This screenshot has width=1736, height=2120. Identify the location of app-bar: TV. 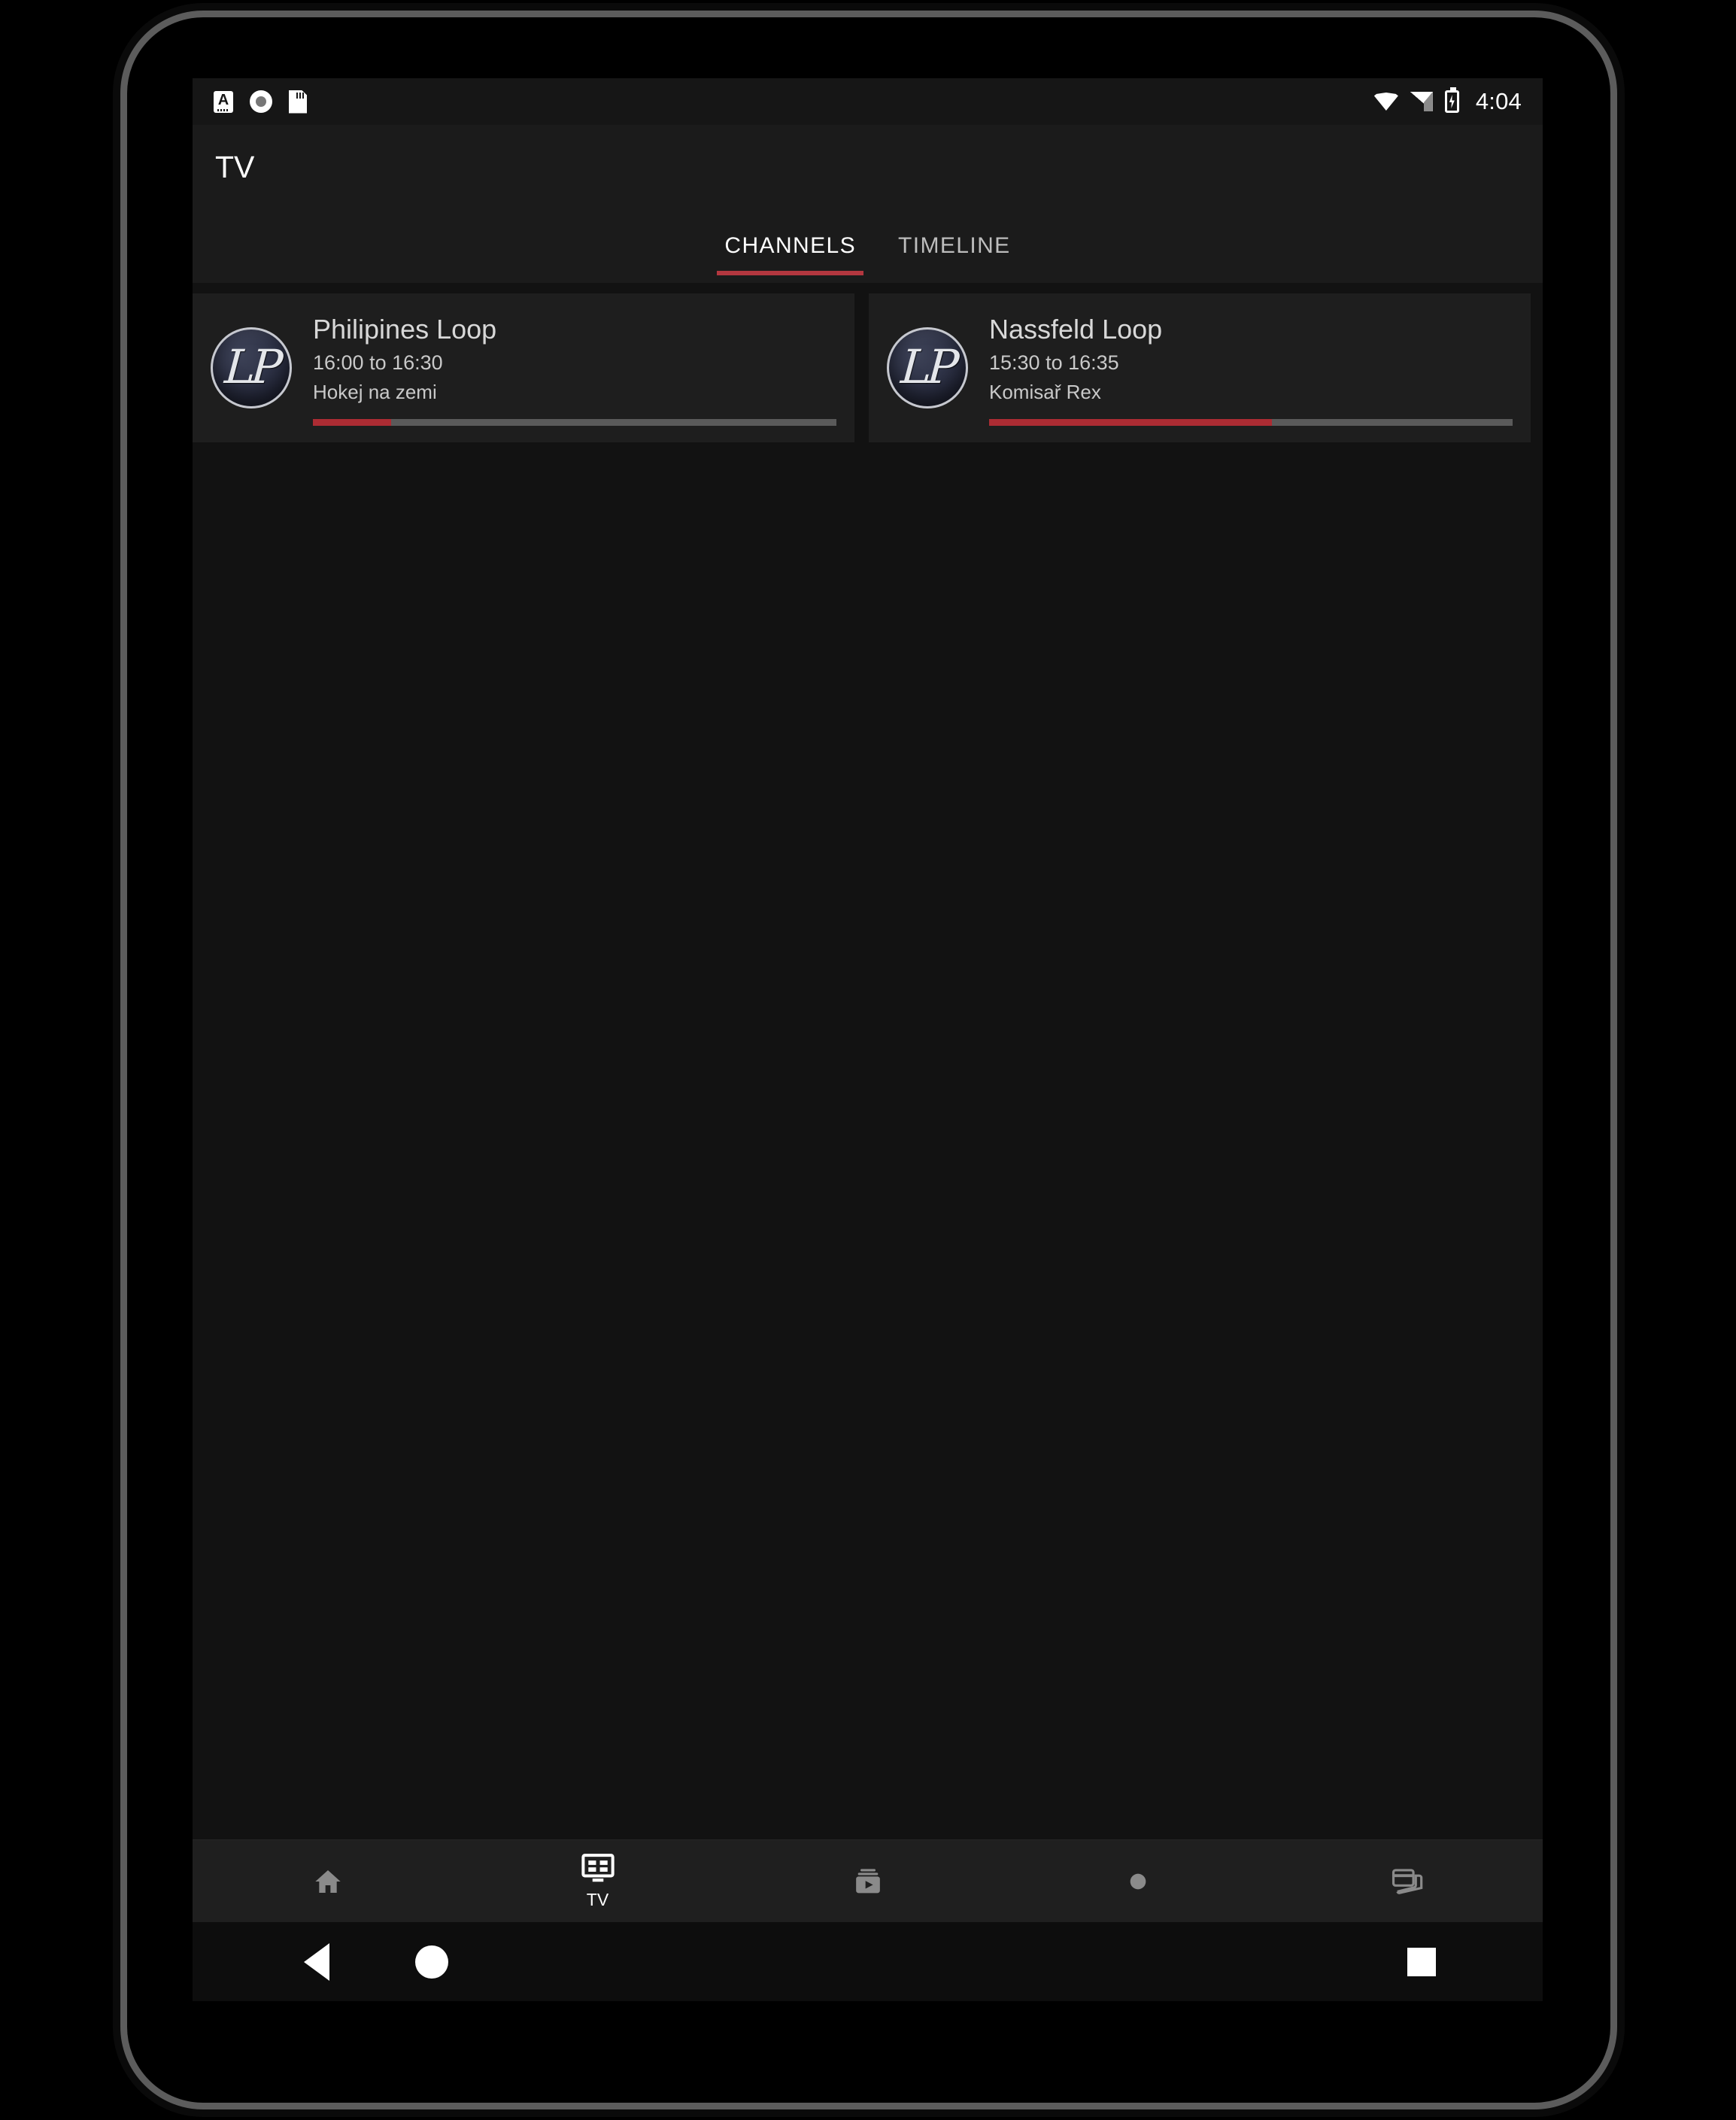
(868, 167).